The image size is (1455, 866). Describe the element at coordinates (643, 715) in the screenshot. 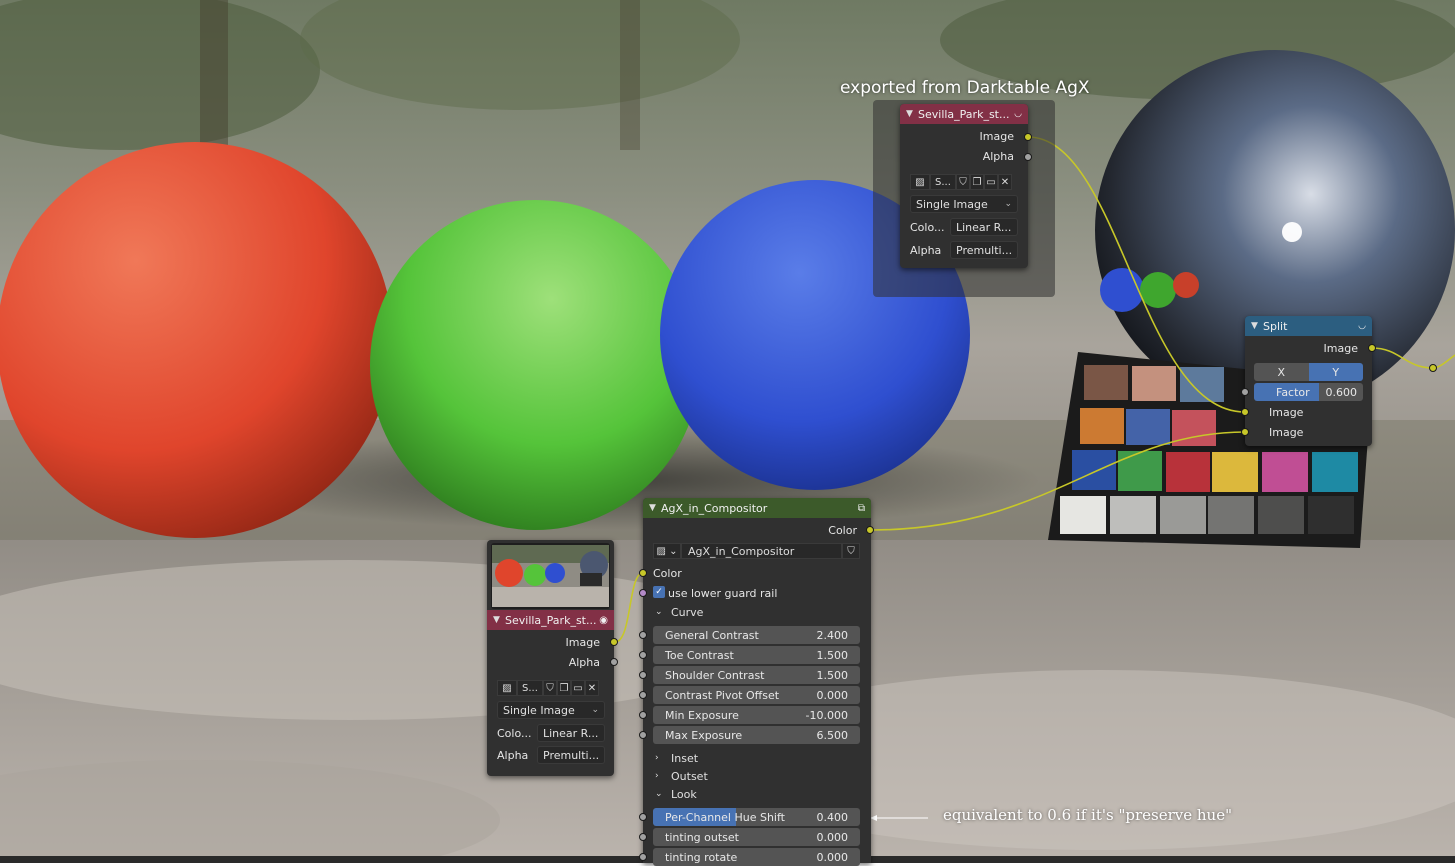

I see `min-exposure-socket` at that location.